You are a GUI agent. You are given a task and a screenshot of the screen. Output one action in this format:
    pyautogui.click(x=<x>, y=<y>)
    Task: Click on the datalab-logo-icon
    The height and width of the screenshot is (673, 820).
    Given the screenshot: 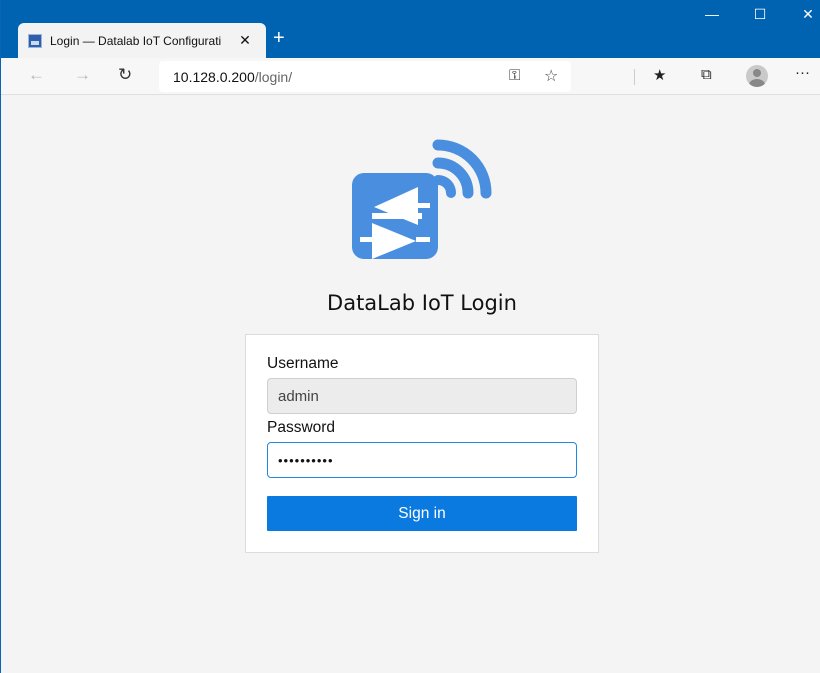 What is the action you would take?
    pyautogui.click(x=422, y=199)
    